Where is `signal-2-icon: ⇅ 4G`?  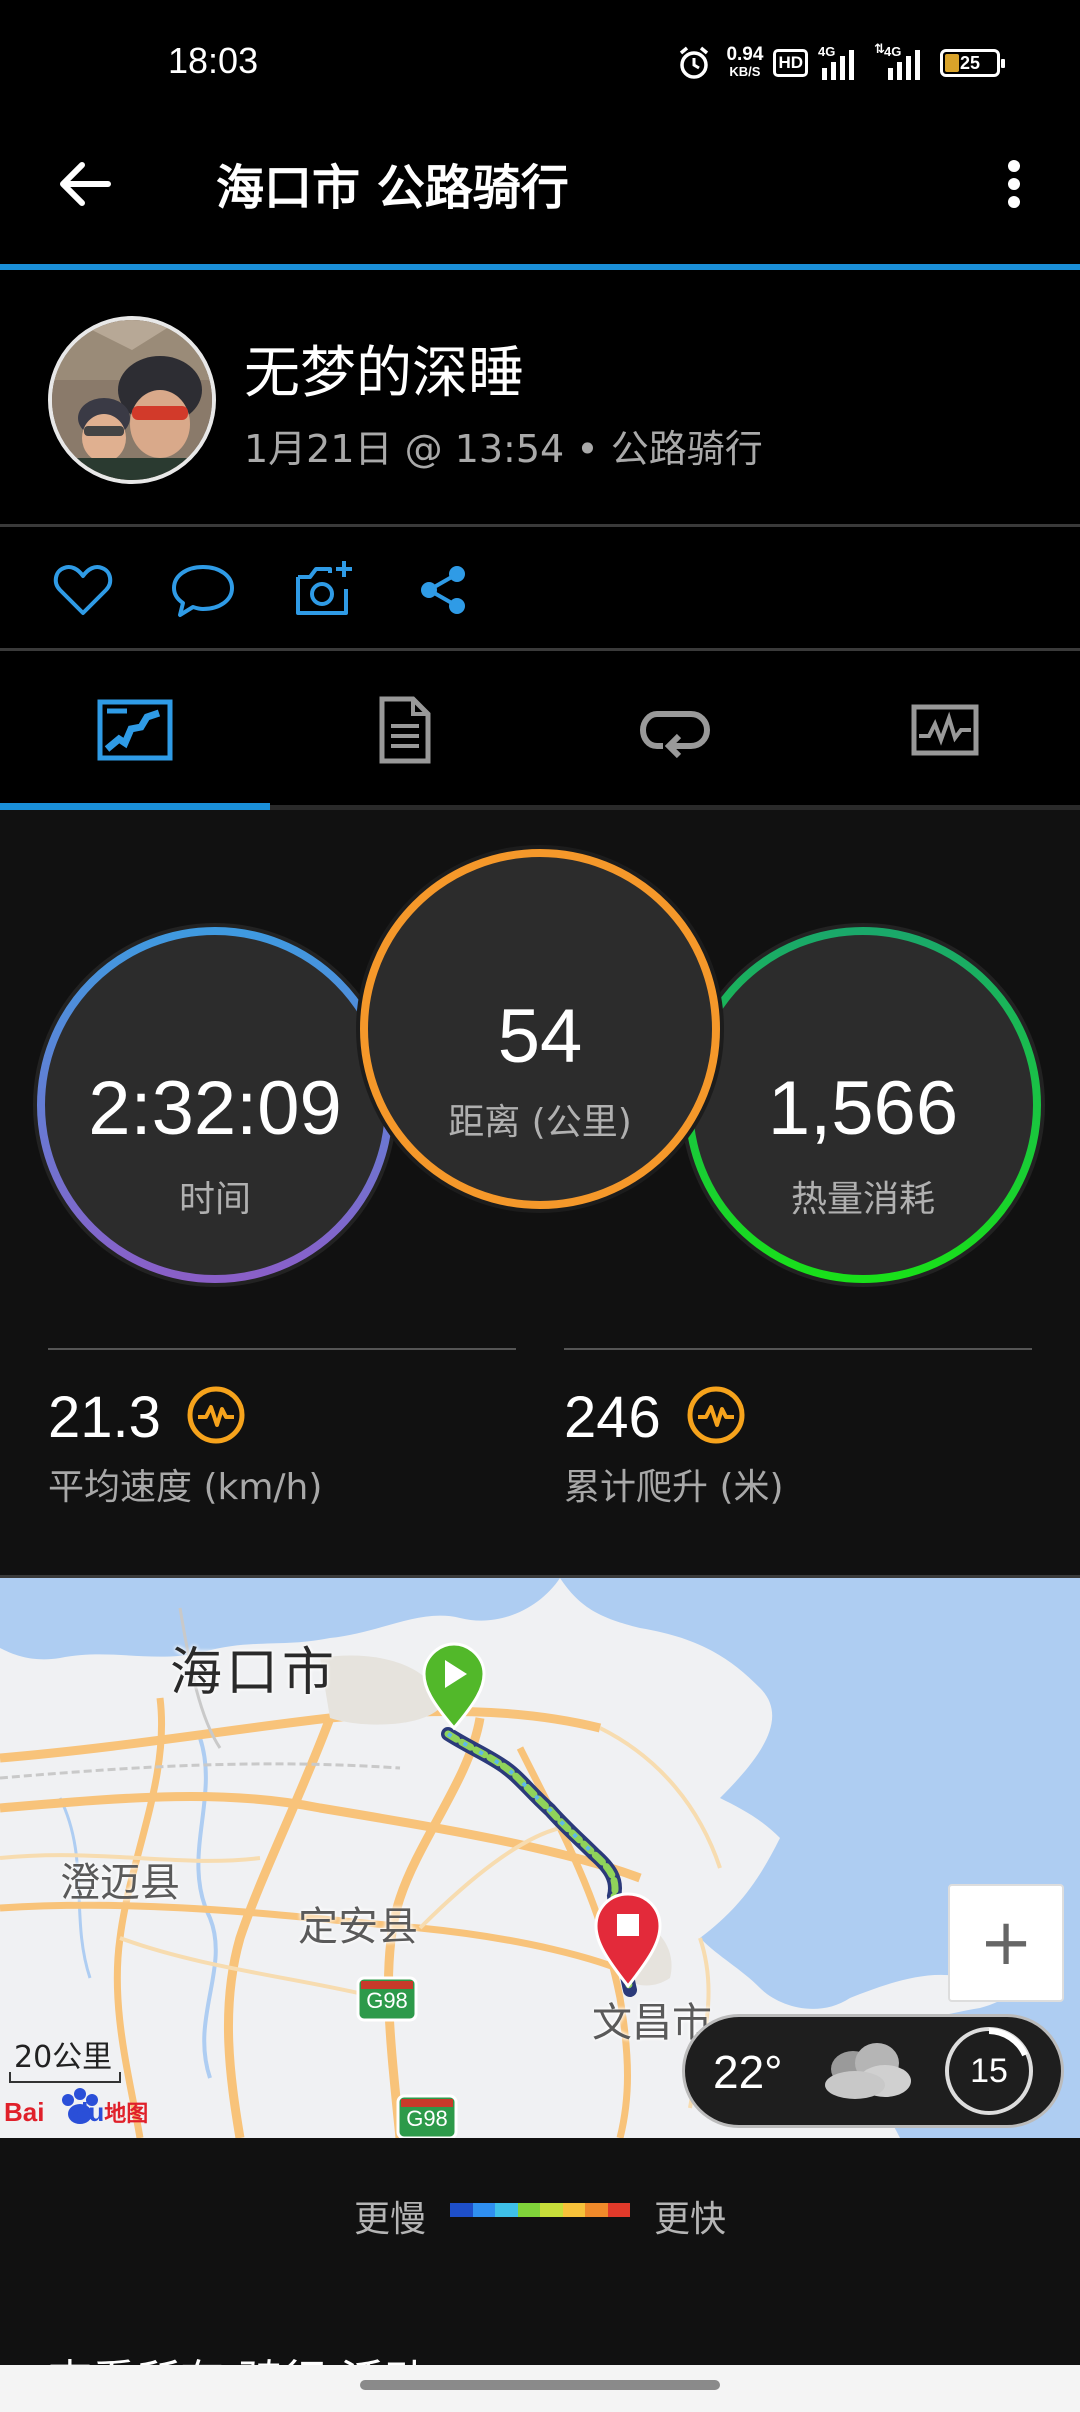 signal-2-icon: ⇅ 4G is located at coordinates (902, 61).